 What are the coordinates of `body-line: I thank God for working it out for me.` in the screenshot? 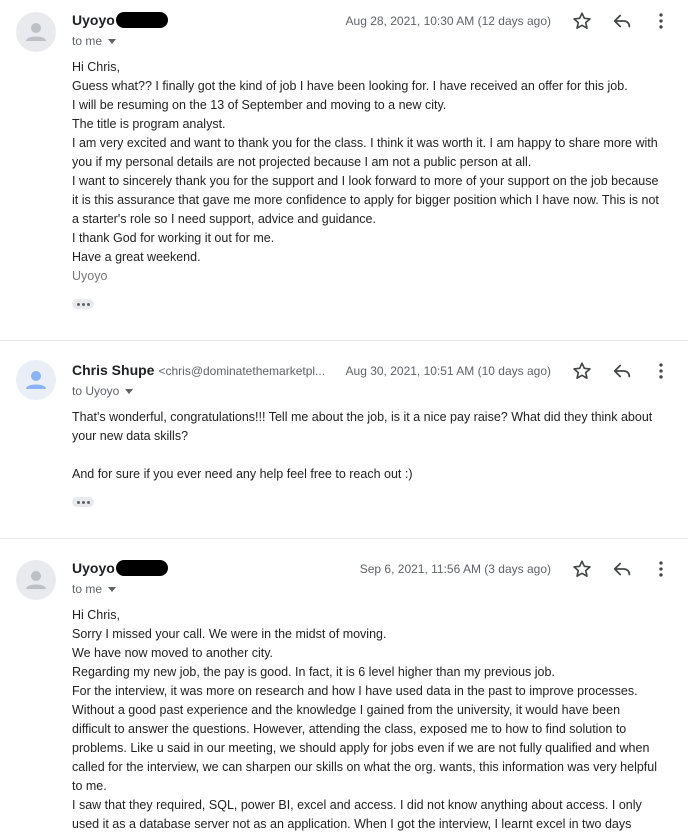 It's located at (173, 238).